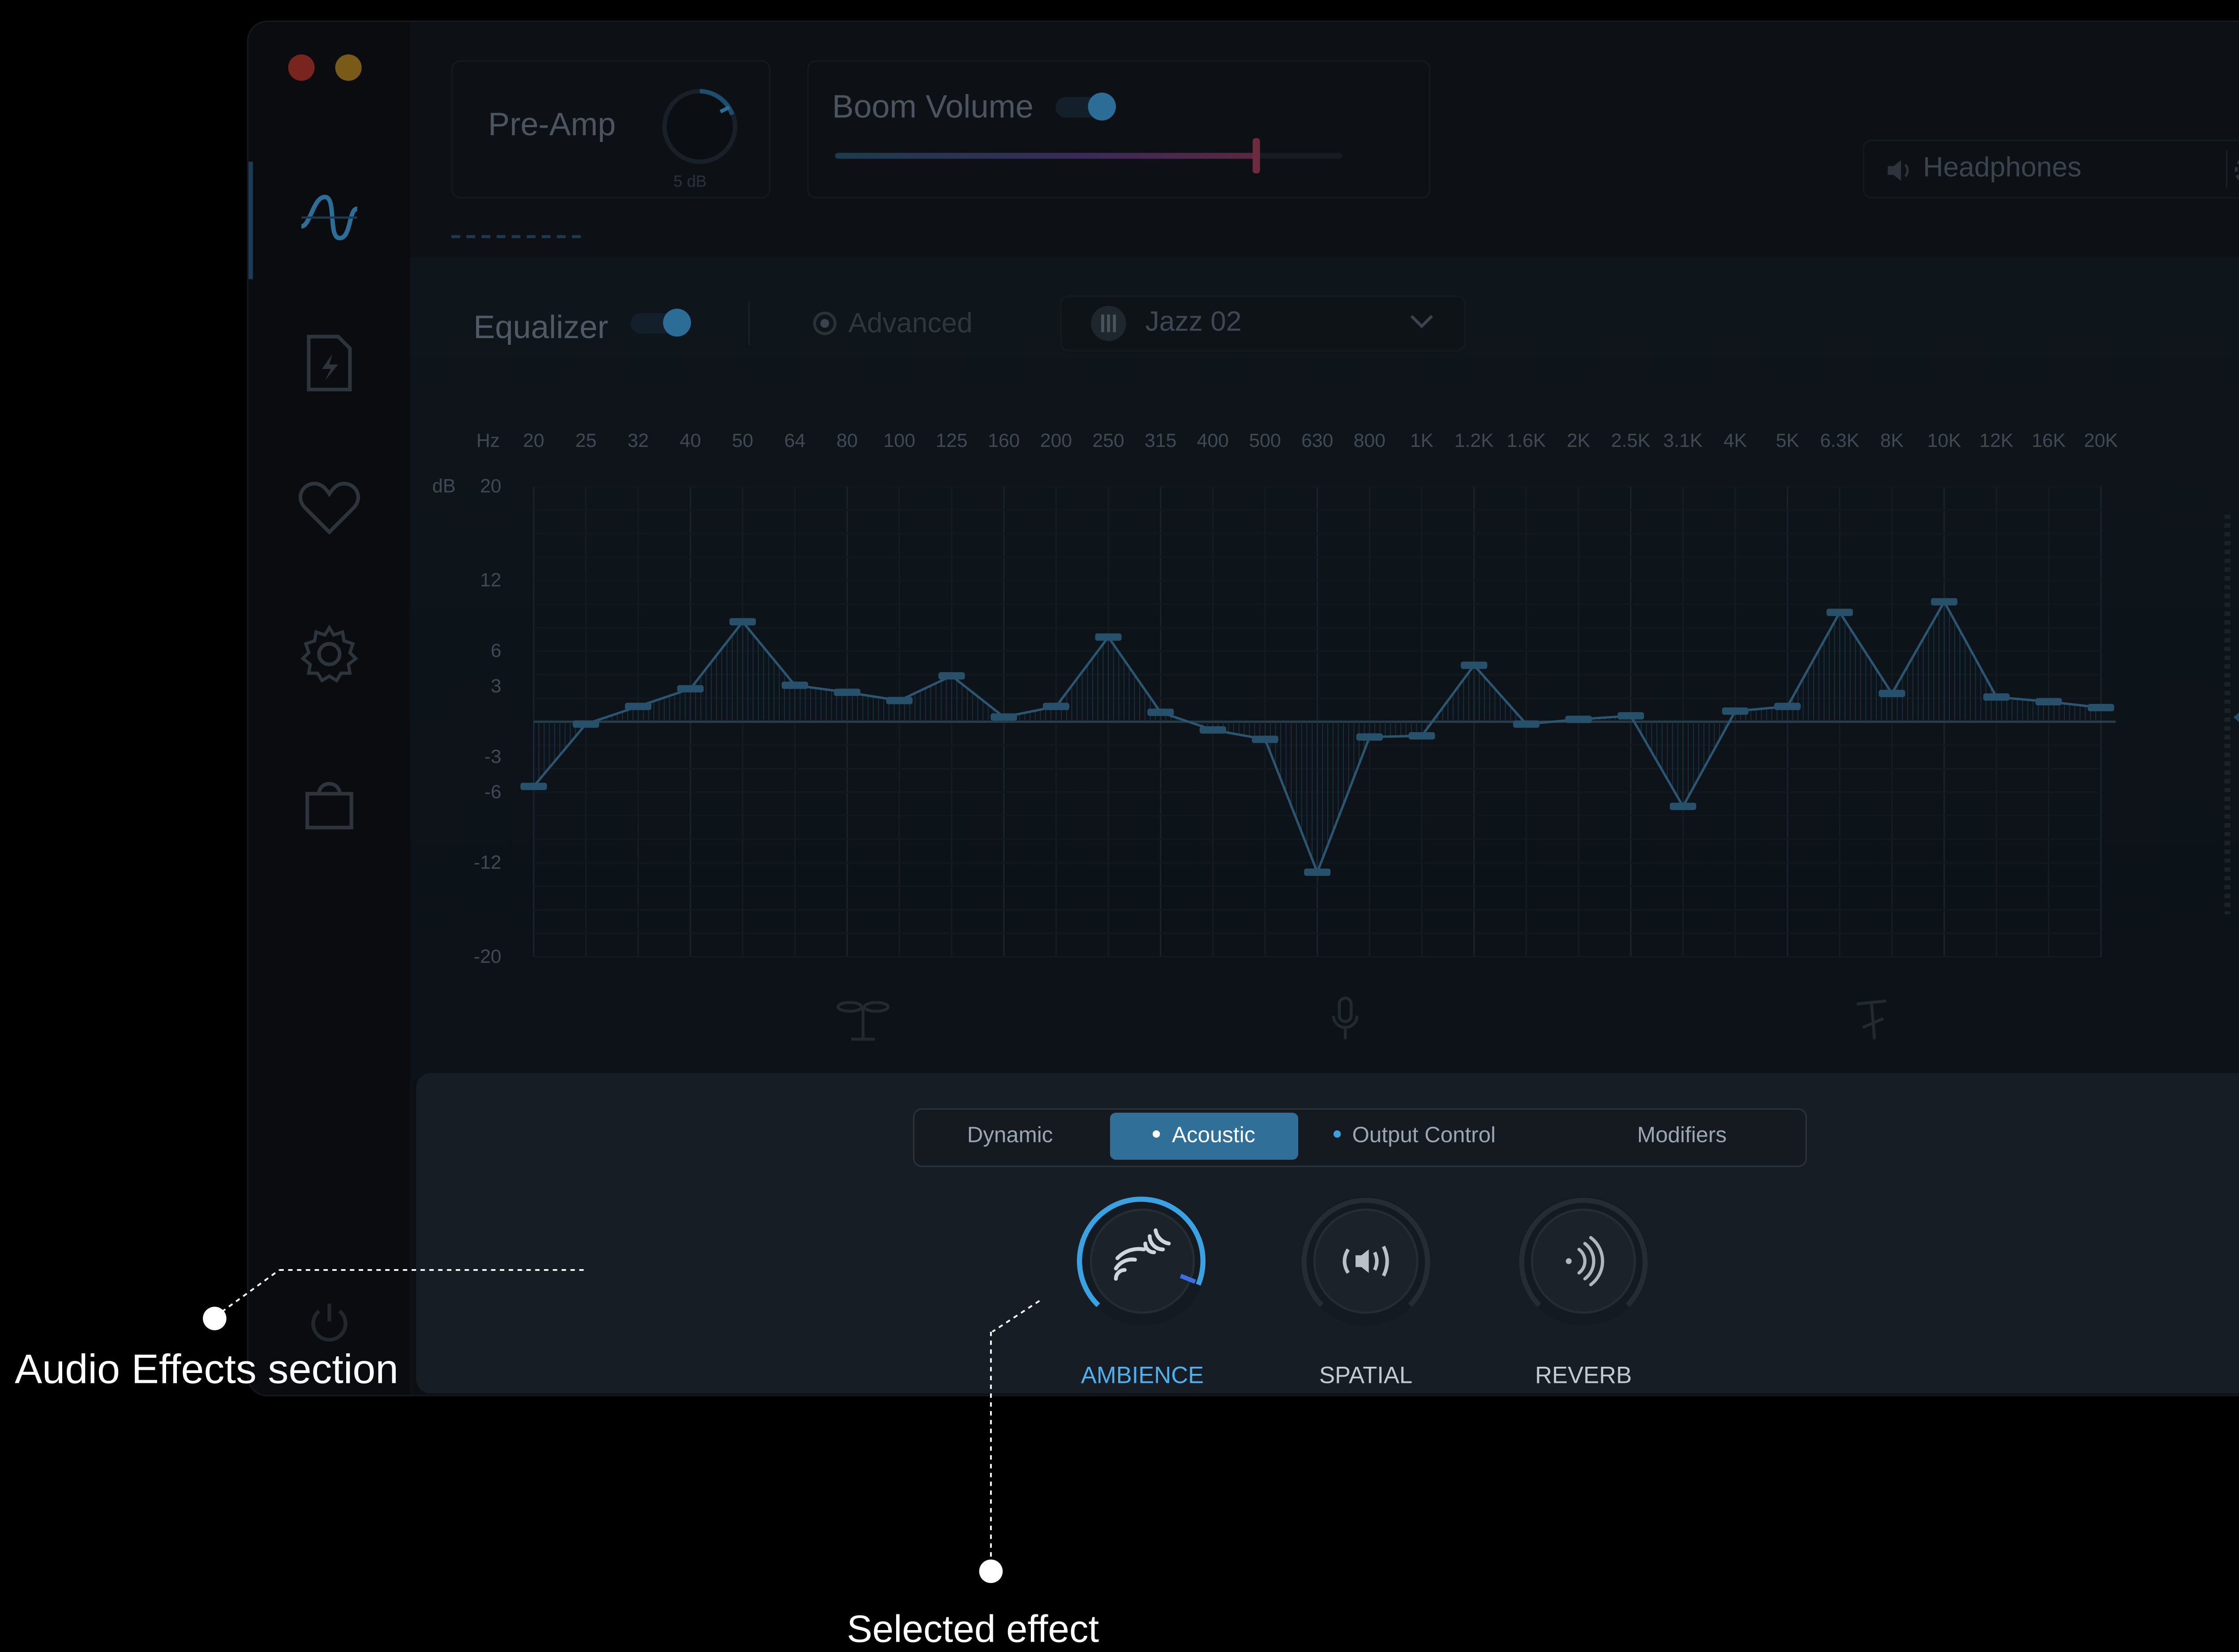 The width and height of the screenshot is (2239, 1652). I want to click on audio-effects-callout: Audio Effects section, so click(206, 1369).